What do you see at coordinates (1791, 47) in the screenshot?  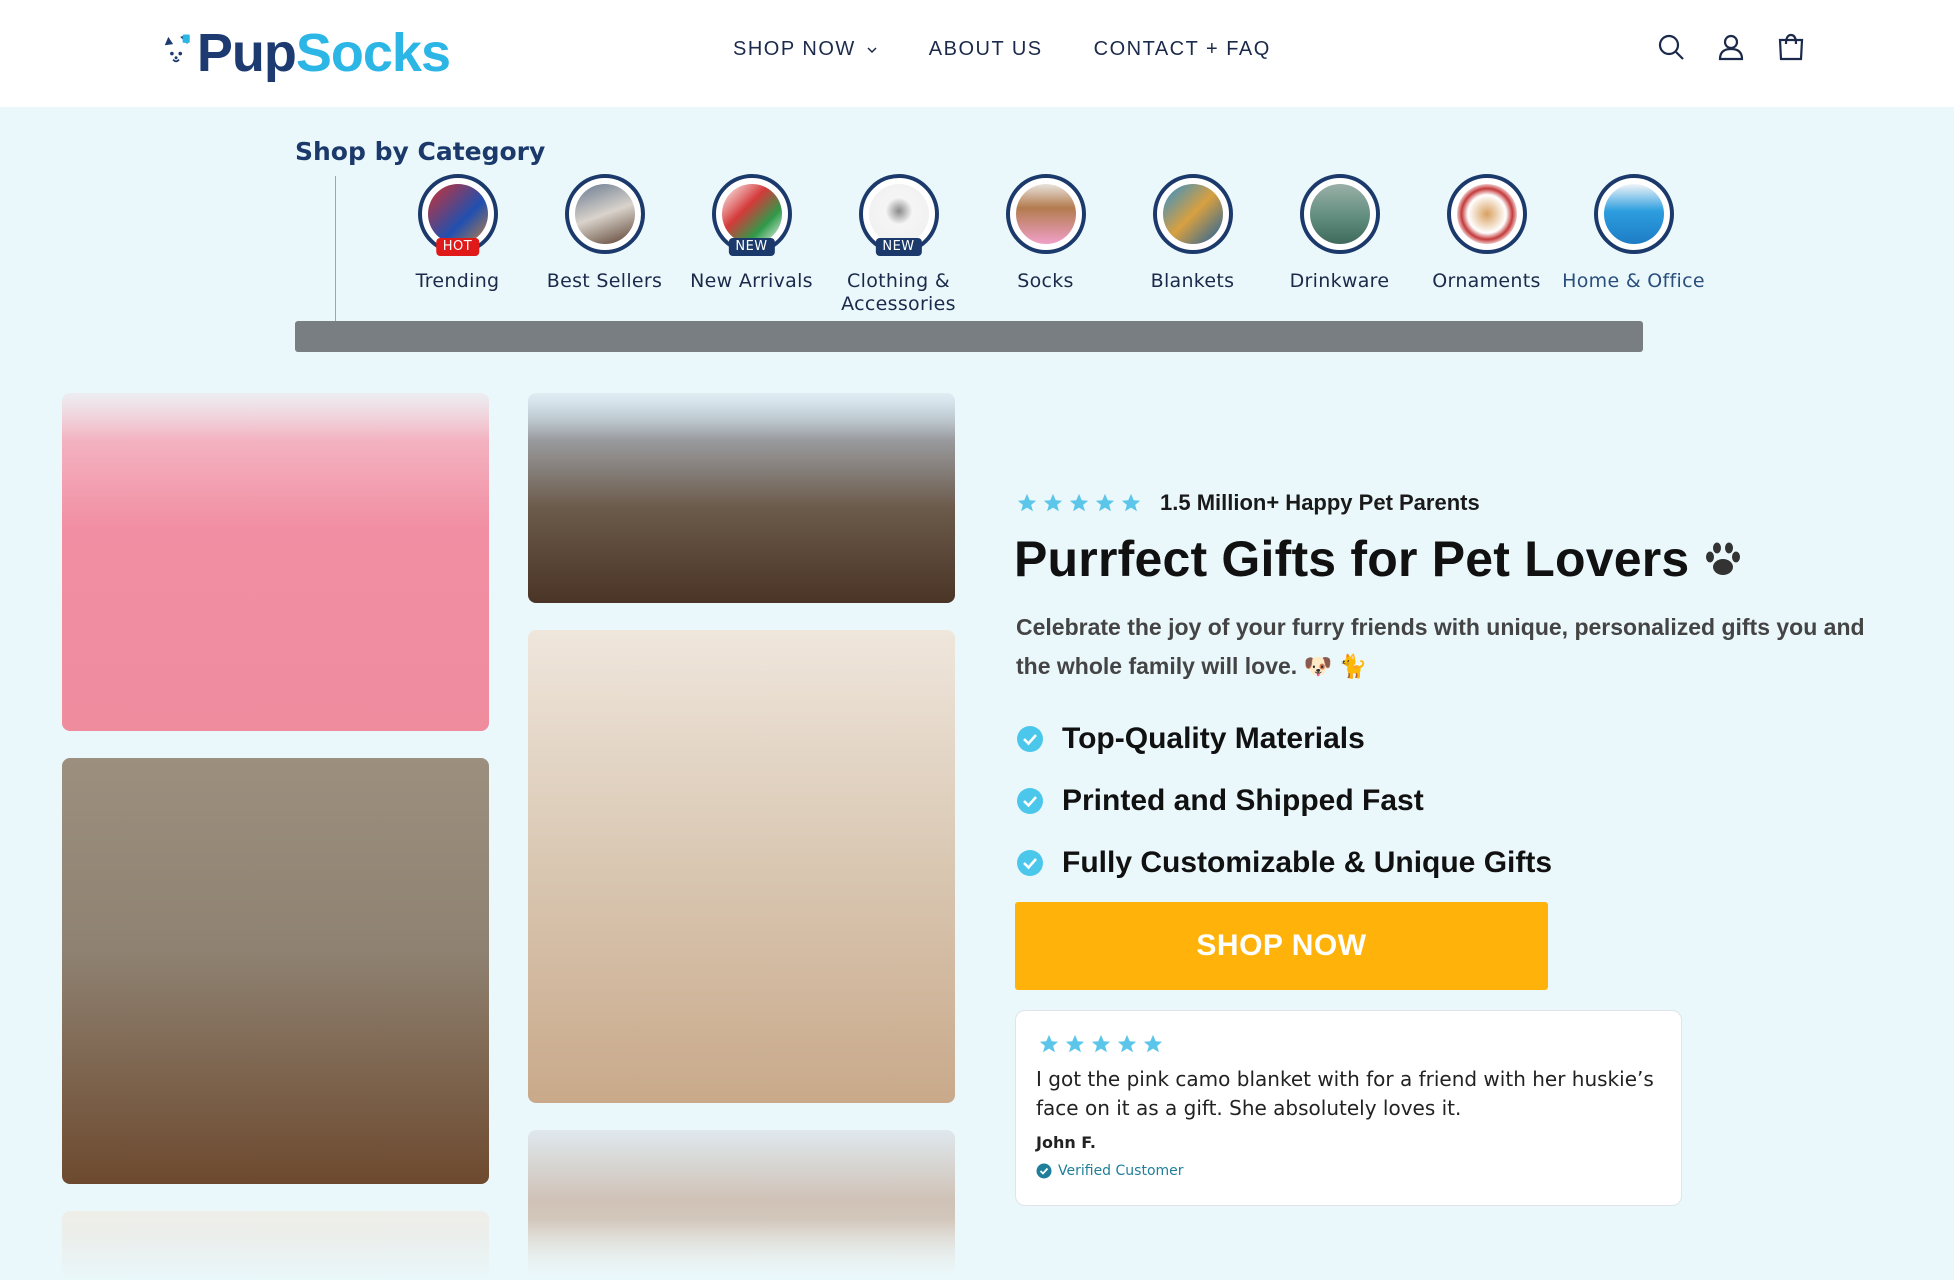 I see `cart-icon` at bounding box center [1791, 47].